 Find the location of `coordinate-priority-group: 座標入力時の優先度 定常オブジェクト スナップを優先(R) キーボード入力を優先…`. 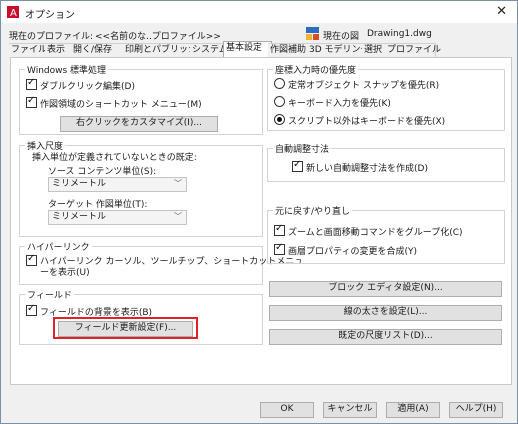

coordinate-priority-group: 座標入力時の優先度 定常オブジェクト スナップを優先(R) キーボード入力を優先… is located at coordinates (386, 97).